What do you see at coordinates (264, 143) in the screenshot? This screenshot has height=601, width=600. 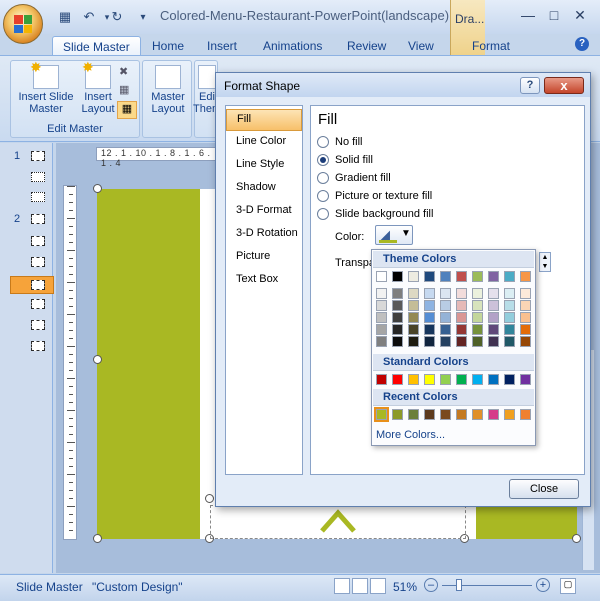 I see `category-line-color: Line Color` at bounding box center [264, 143].